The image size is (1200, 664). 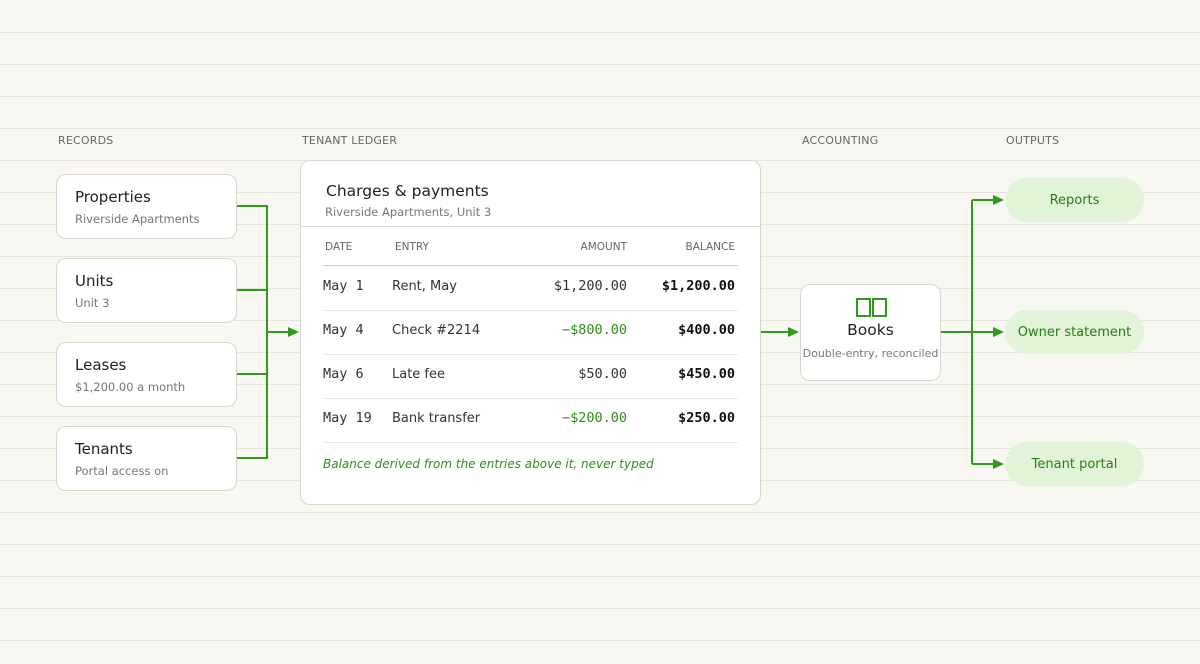 What do you see at coordinates (706, 418) in the screenshot?
I see `row-balance: $250.00` at bounding box center [706, 418].